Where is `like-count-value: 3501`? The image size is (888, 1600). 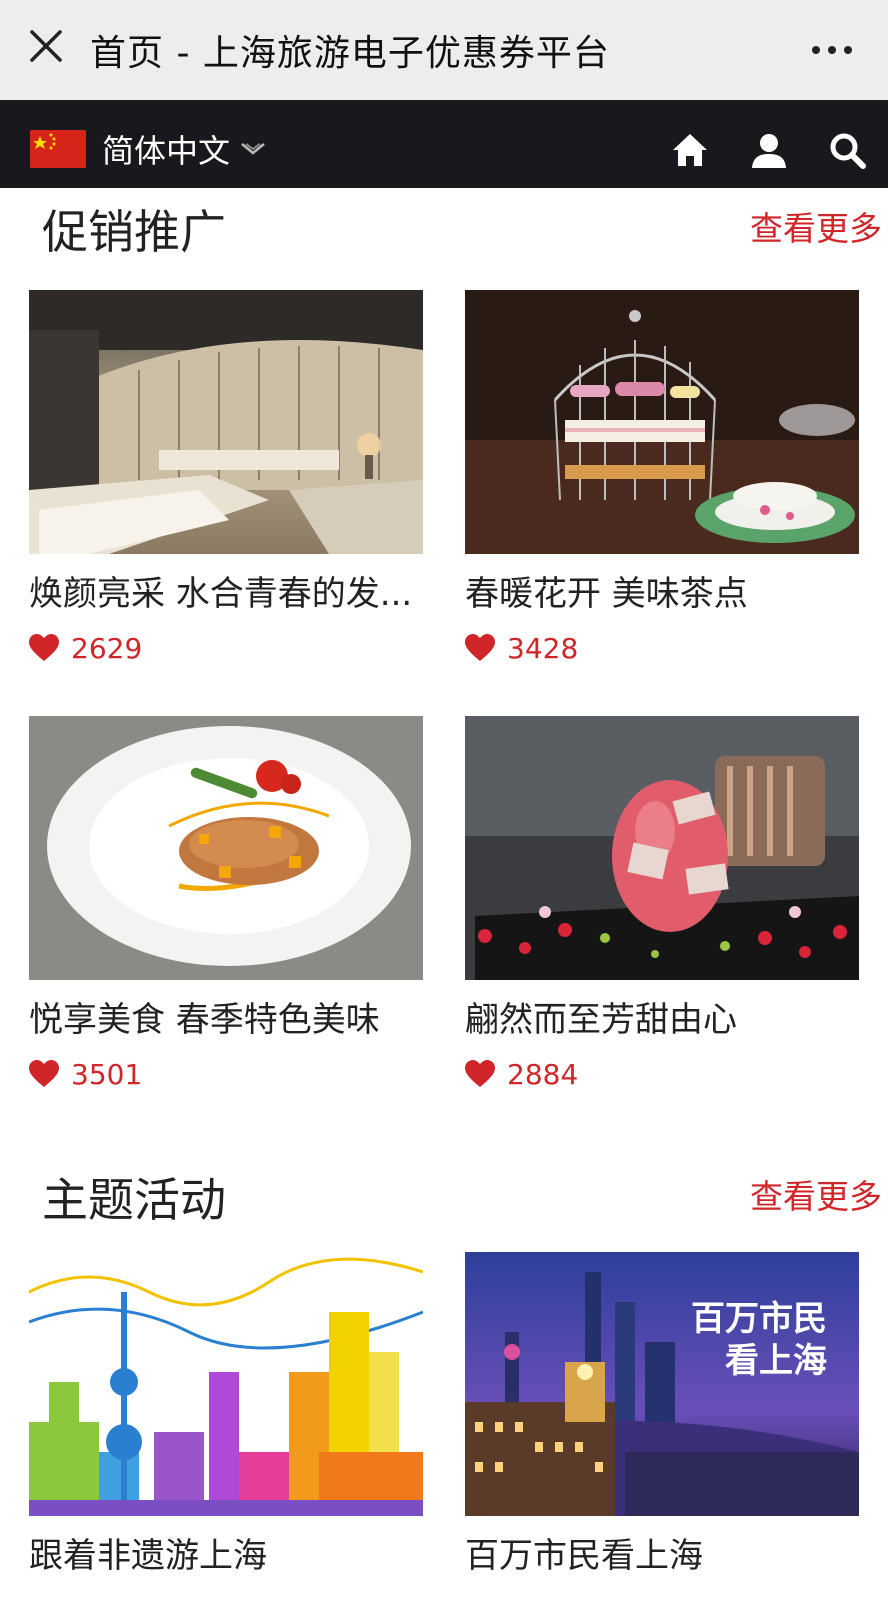
like-count-value: 3501 is located at coordinates (107, 1074).